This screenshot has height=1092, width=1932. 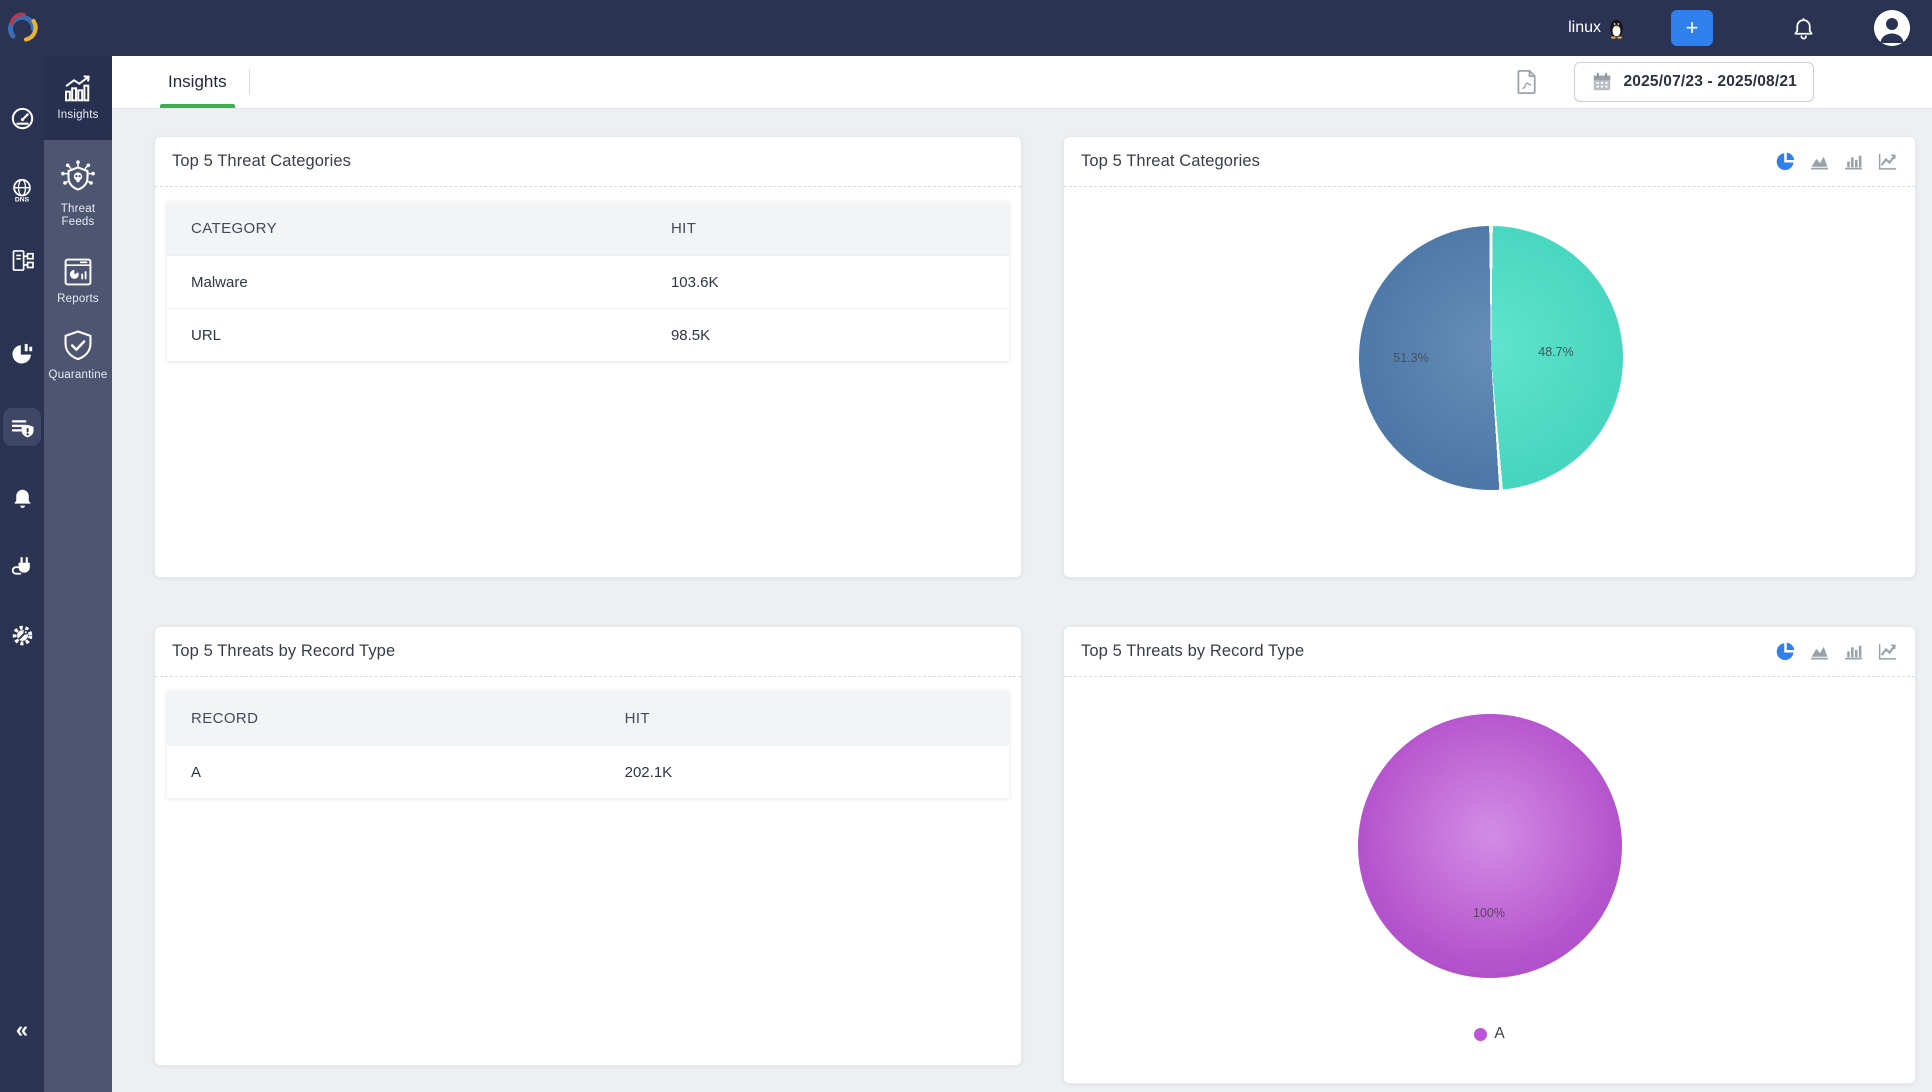 I want to click on quarantine-shield-check-icon, so click(x=78, y=346).